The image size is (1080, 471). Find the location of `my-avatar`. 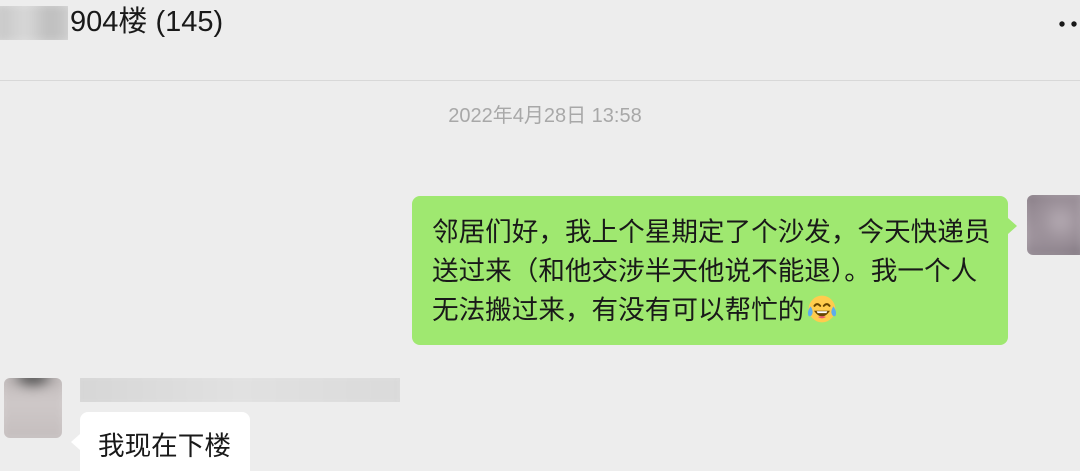

my-avatar is located at coordinates (1053, 225).